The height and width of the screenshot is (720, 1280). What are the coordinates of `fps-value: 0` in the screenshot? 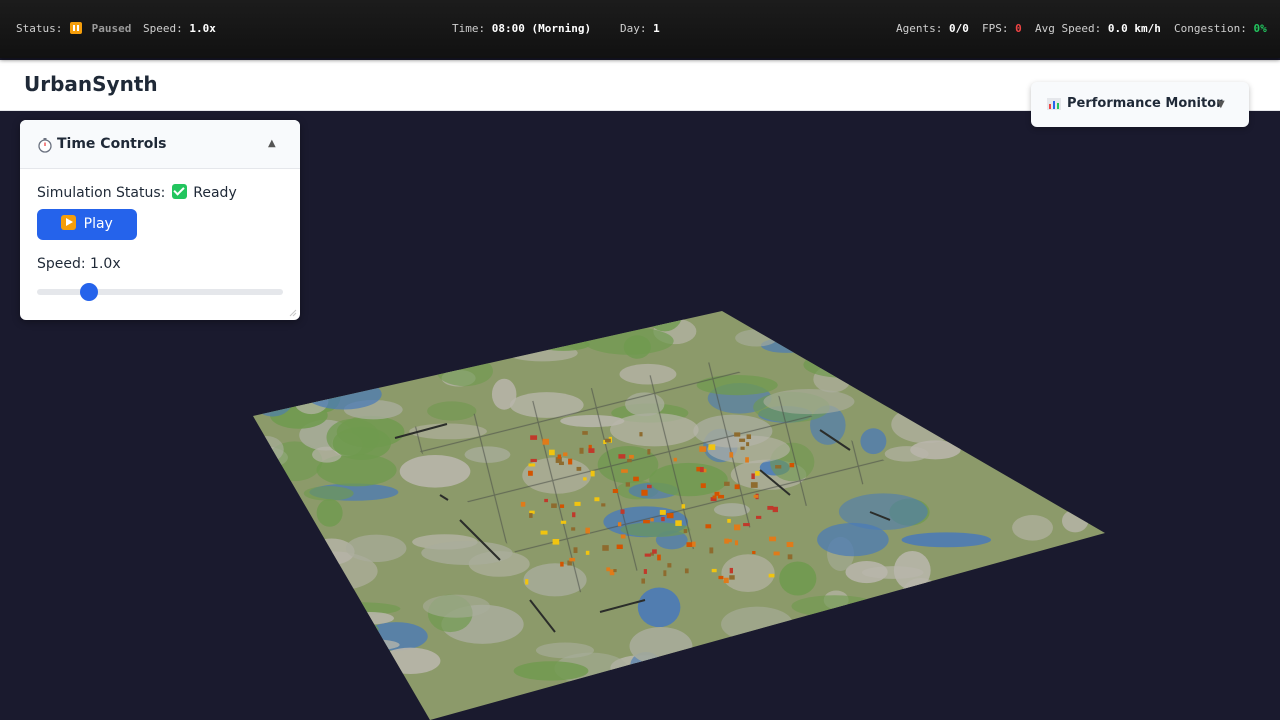 It's located at (1018, 28).